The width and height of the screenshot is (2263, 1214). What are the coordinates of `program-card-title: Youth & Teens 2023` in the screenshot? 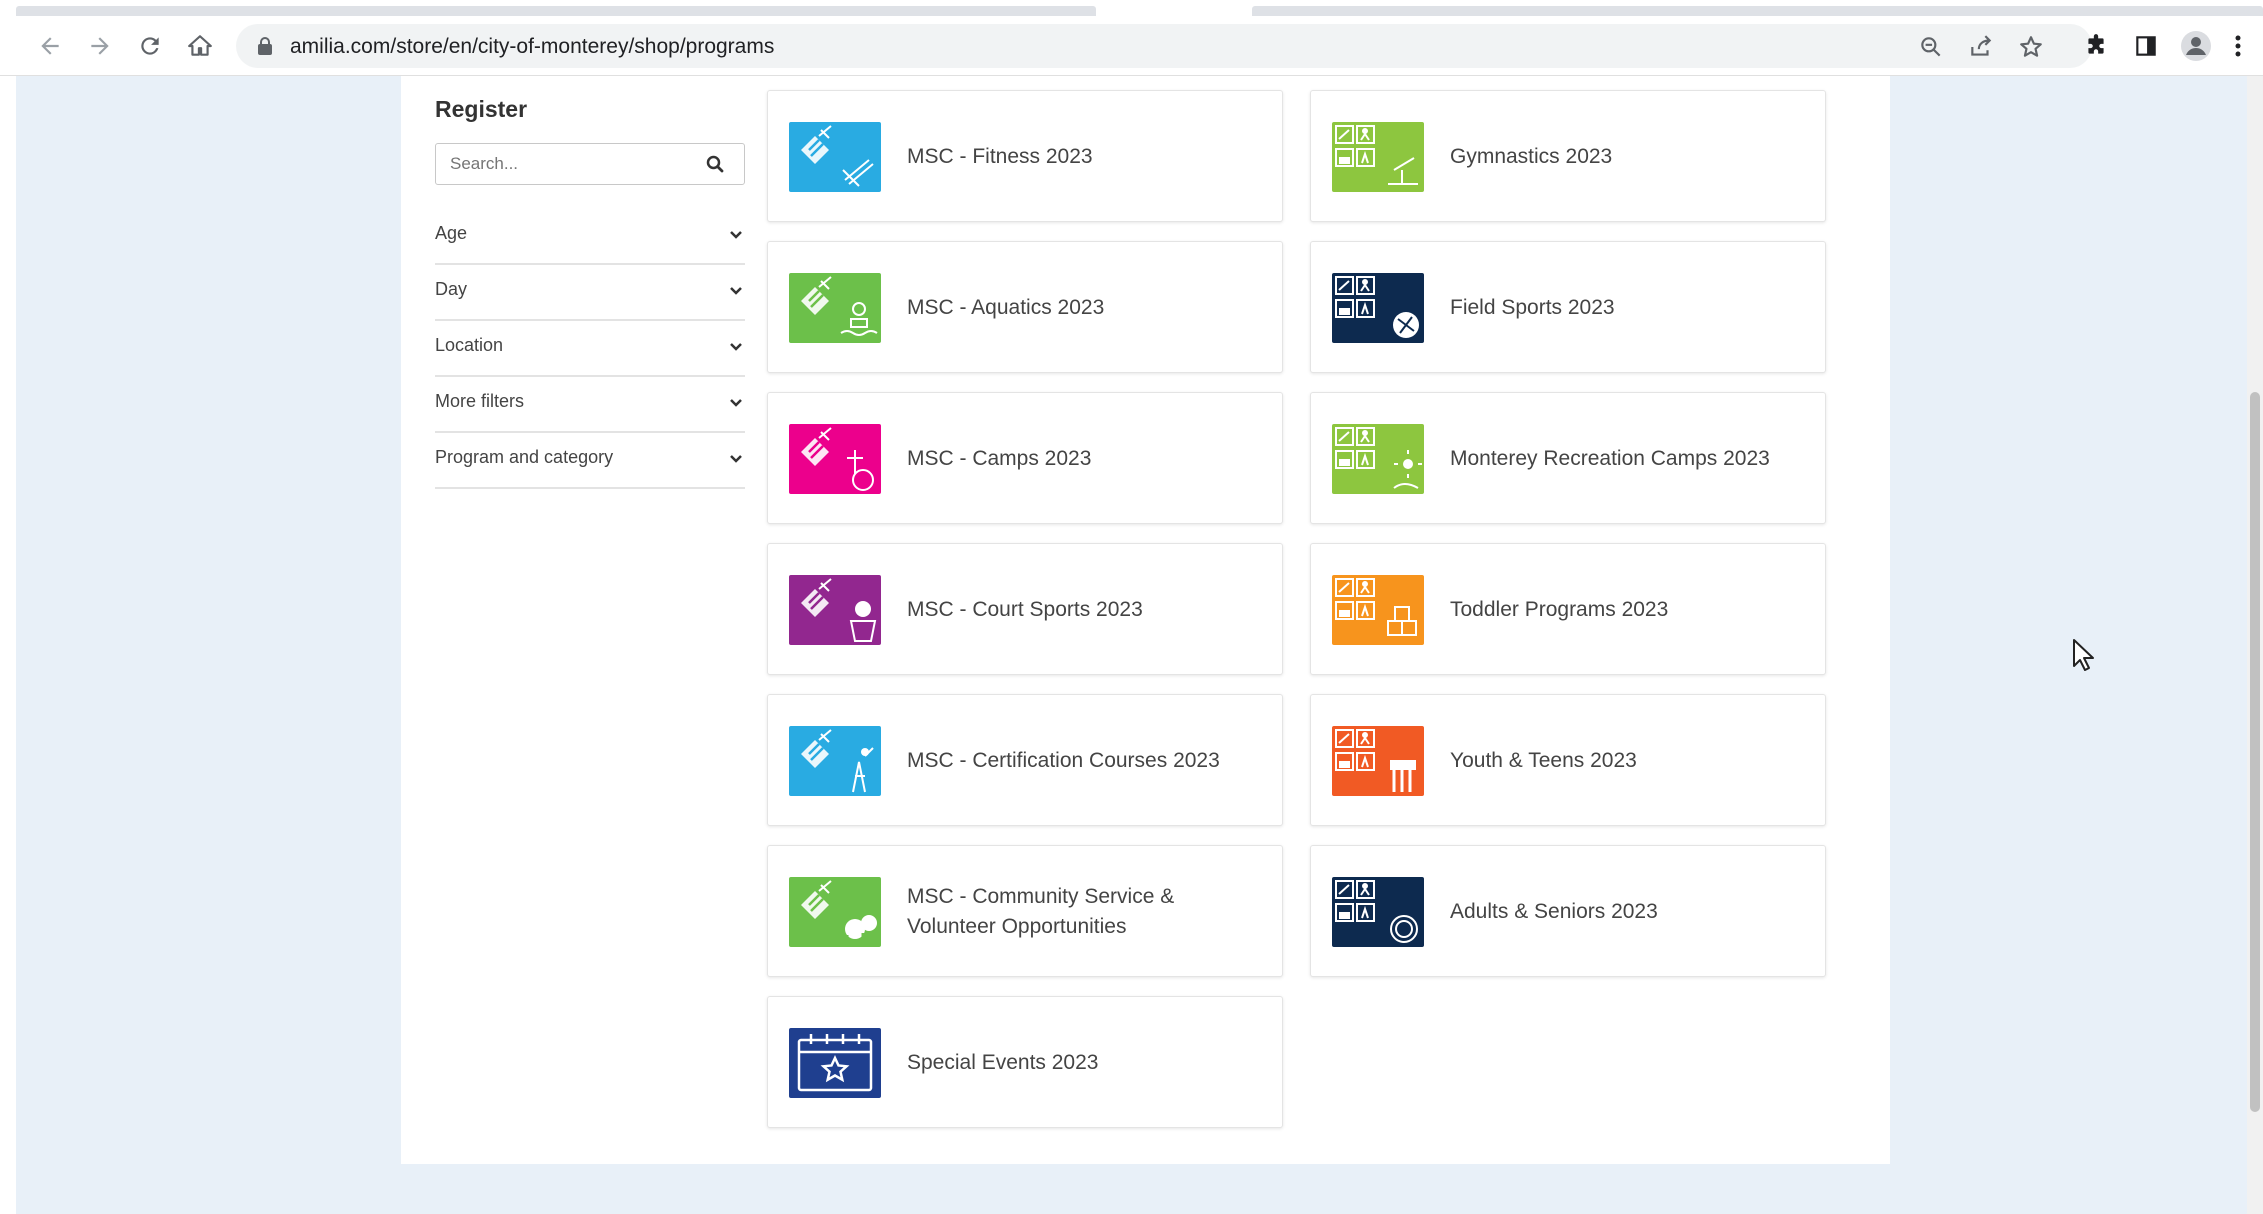 It's located at (1543, 760).